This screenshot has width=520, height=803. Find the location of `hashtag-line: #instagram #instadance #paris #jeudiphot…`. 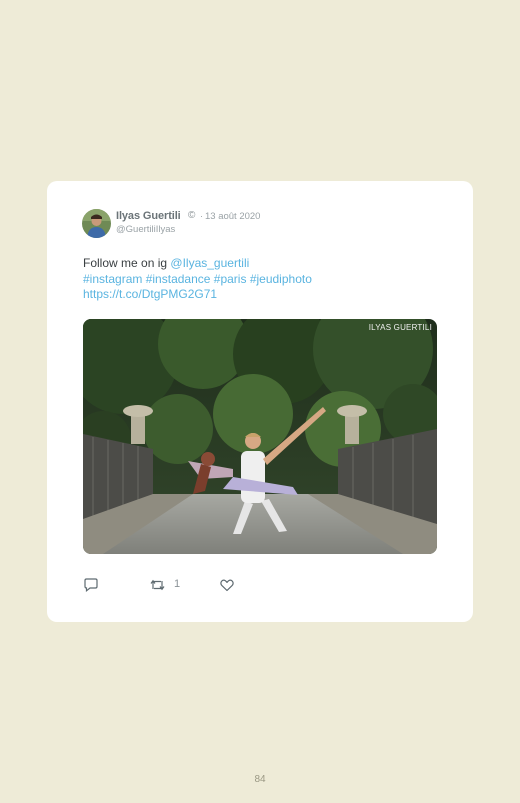

hashtag-line: #instagram #instadance #paris #jeudiphot… is located at coordinates (263, 280).